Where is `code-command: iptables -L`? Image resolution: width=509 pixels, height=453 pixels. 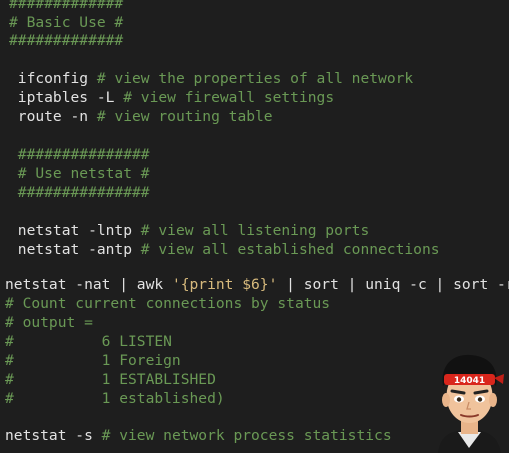 code-command: iptables -L is located at coordinates (66, 97).